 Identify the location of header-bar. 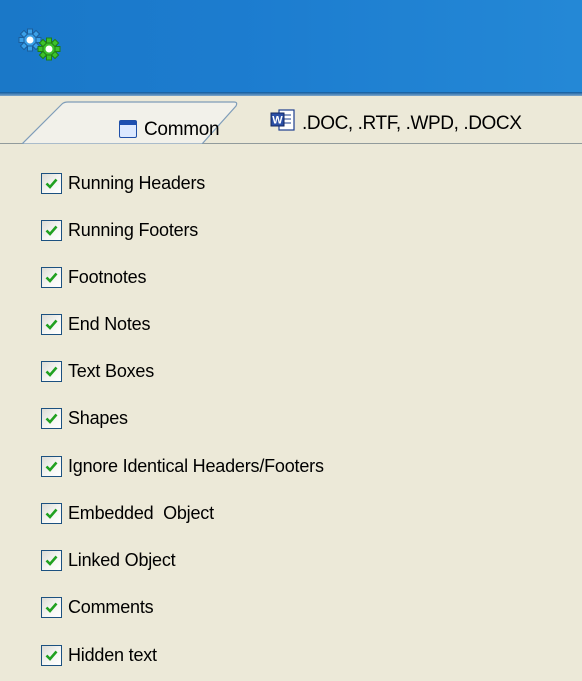
(291, 46).